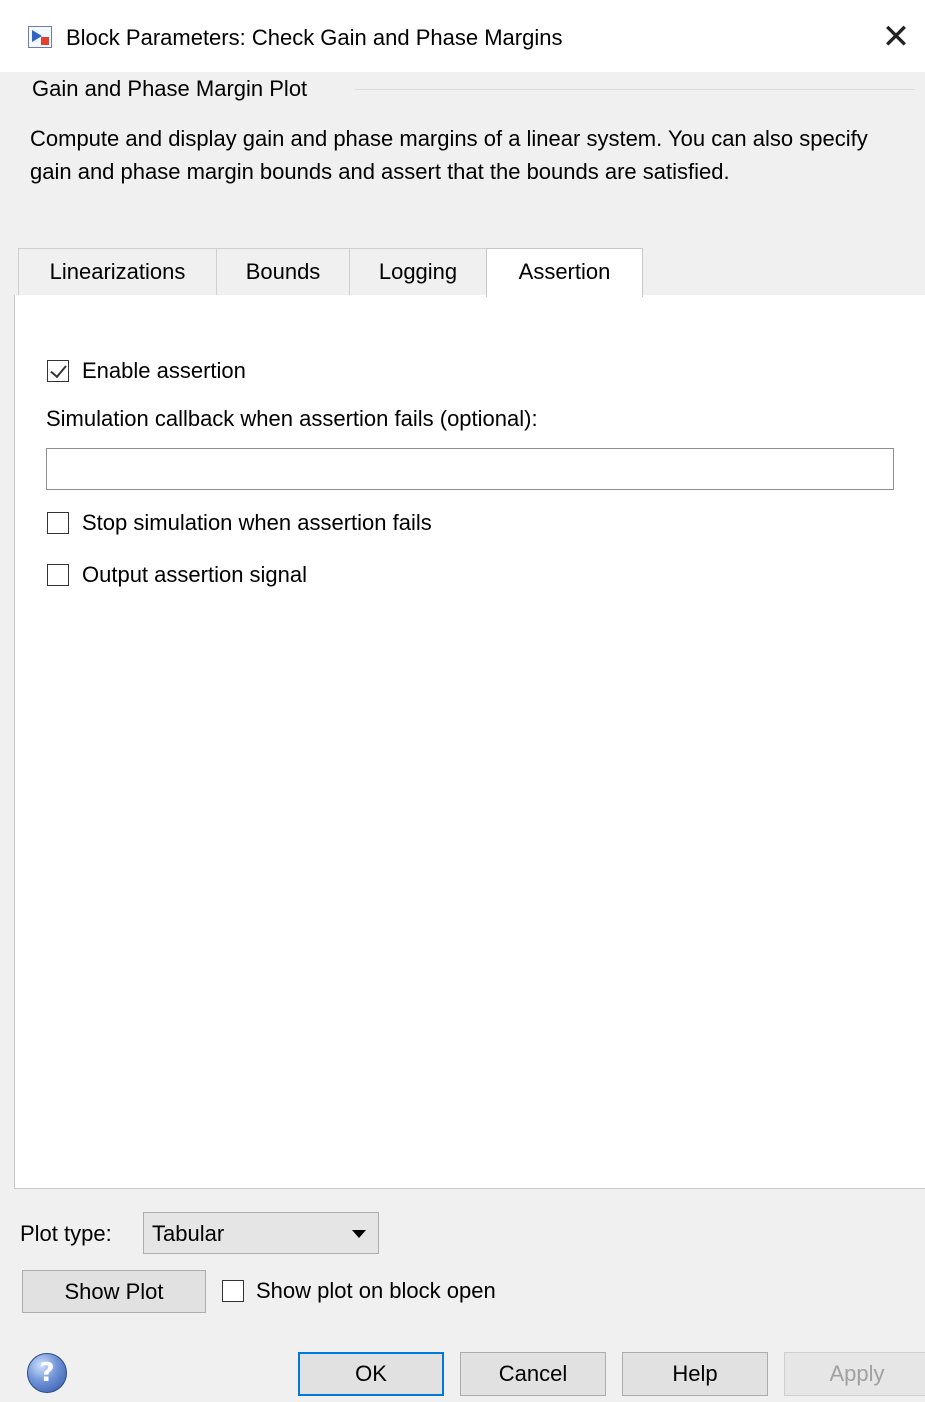  What do you see at coordinates (854, 1374) in the screenshot?
I see `apply-button: Apply` at bounding box center [854, 1374].